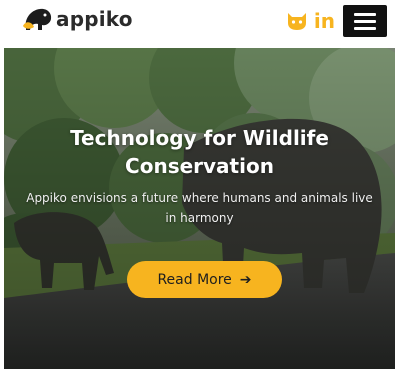  Describe the element at coordinates (199, 166) in the screenshot. I see `hero-title-line: Conservation` at that location.